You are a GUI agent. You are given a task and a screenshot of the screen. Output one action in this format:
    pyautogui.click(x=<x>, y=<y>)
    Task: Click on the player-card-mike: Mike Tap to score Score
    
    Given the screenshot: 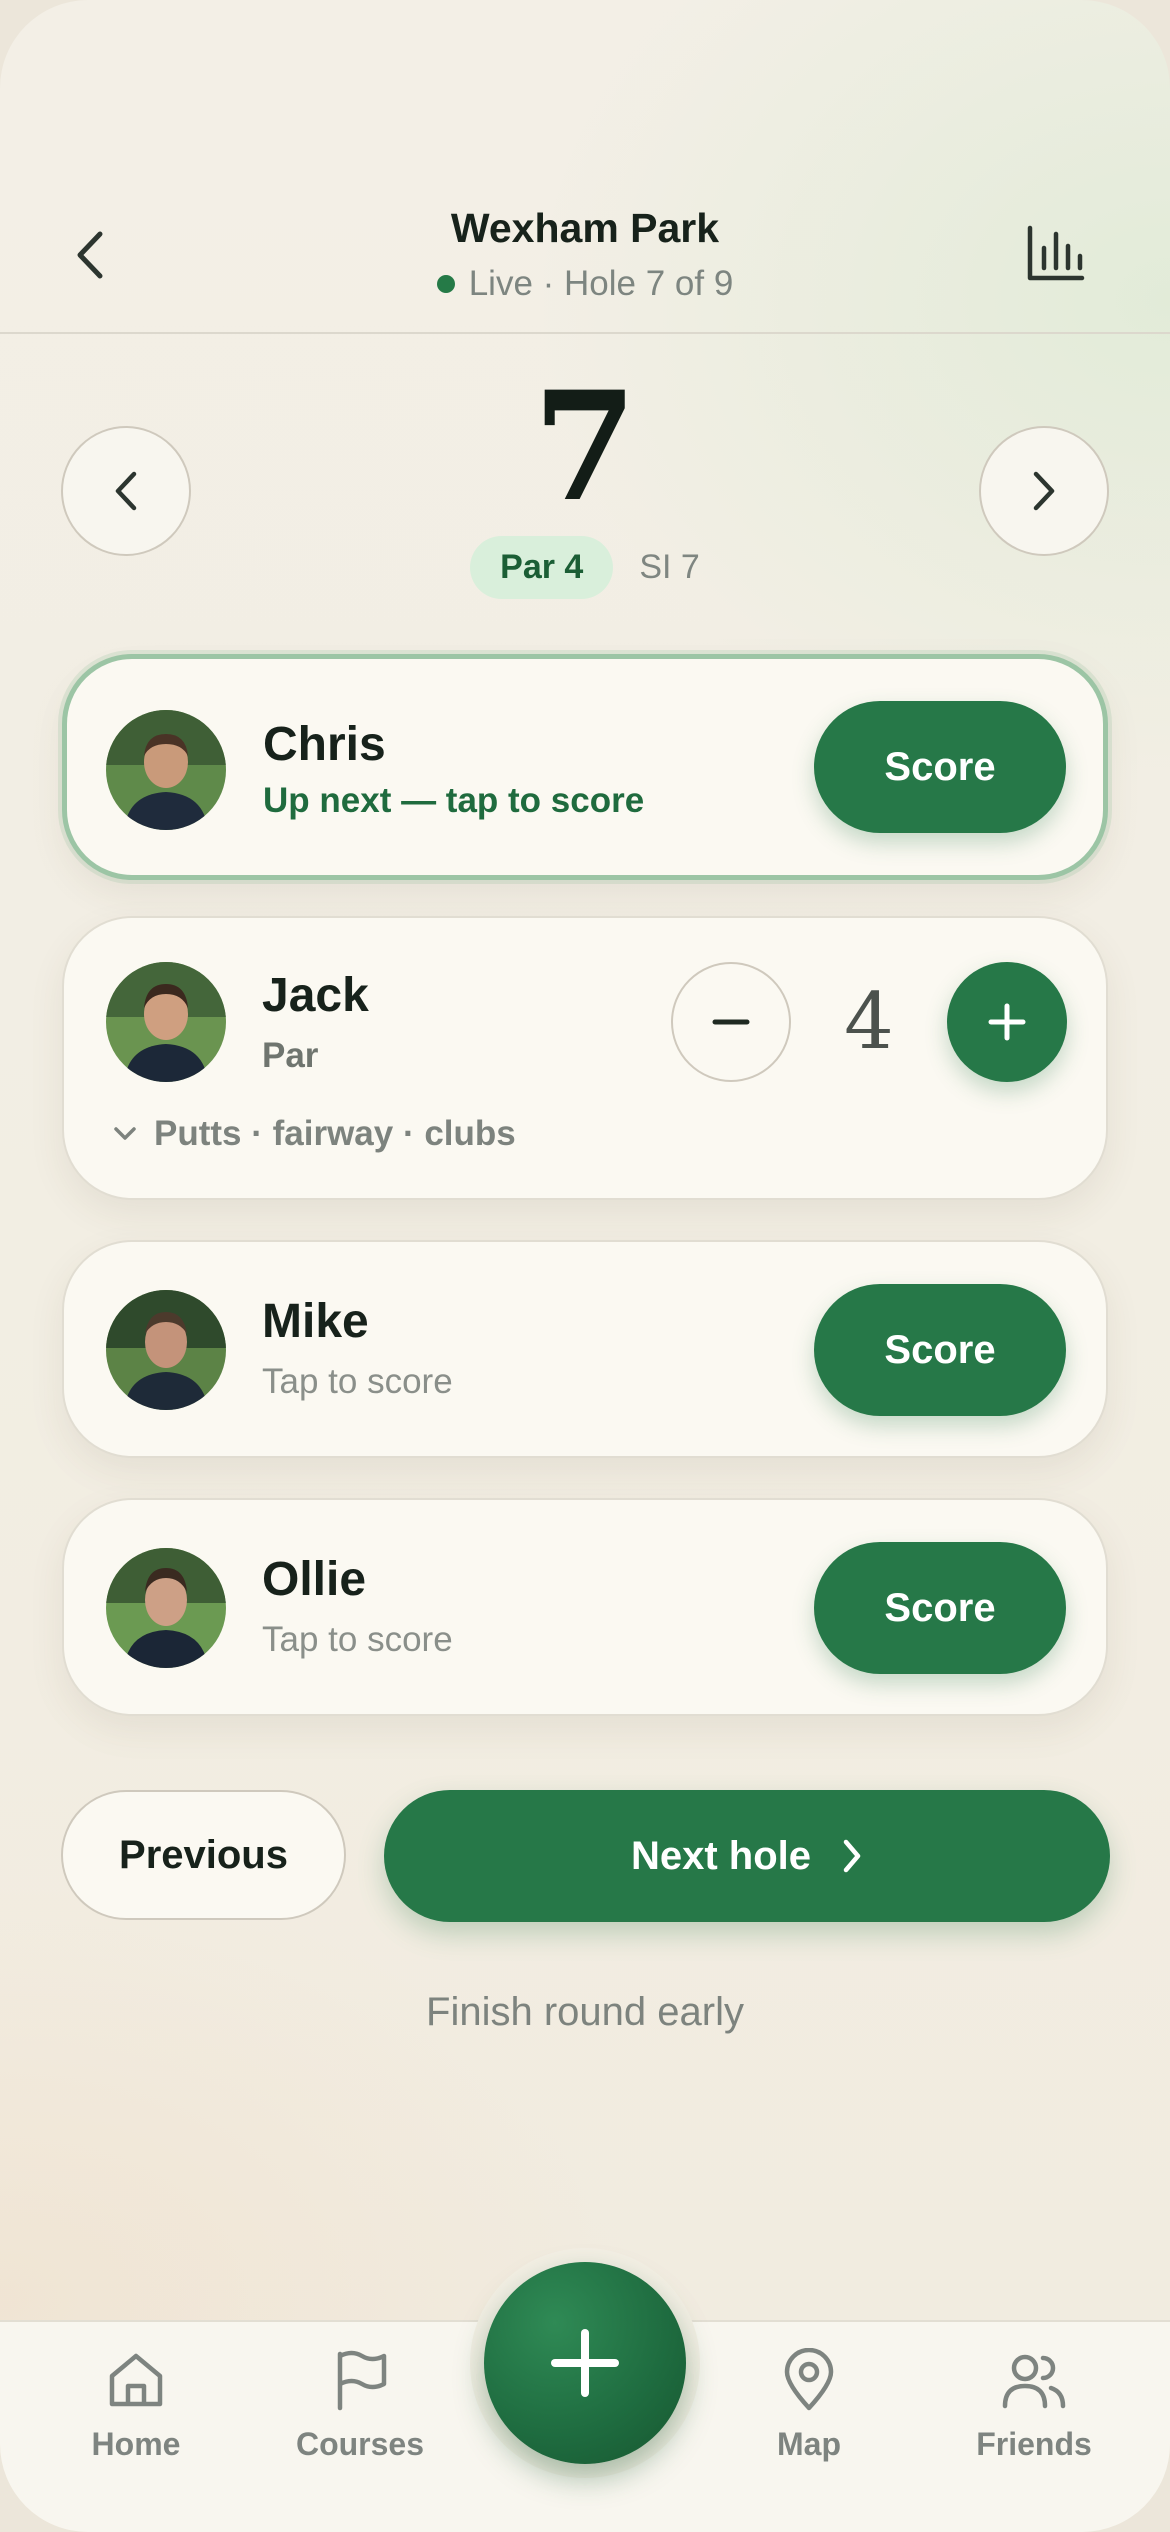 What is the action you would take?
    pyautogui.click(x=585, y=1349)
    